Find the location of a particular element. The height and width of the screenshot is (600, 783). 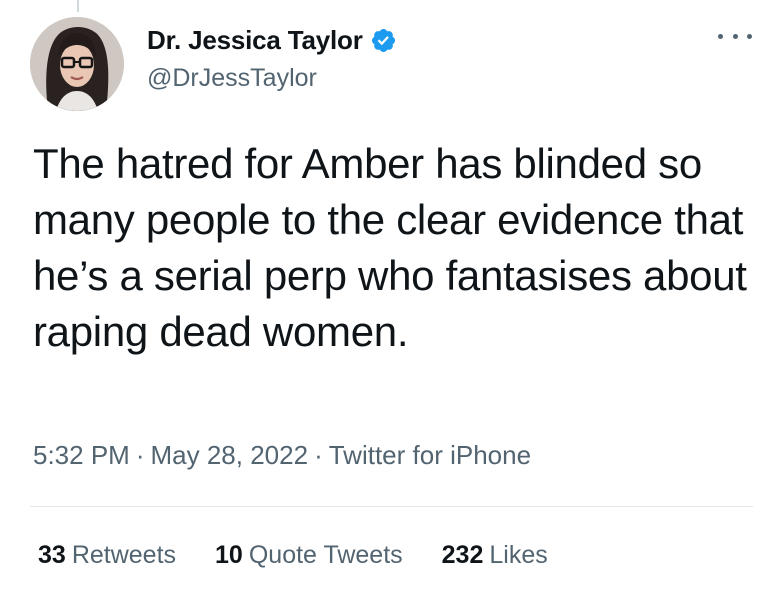

more-horizontal-icon is located at coordinates (720, 36).